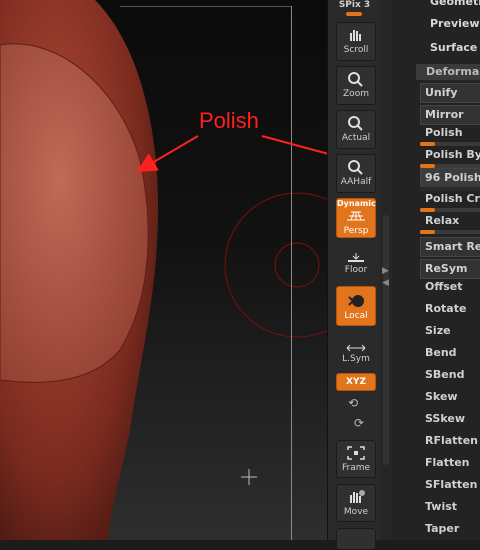 The image size is (480, 550). Describe the element at coordinates (356, 468) in the screenshot. I see `frame-label: Frame` at that location.